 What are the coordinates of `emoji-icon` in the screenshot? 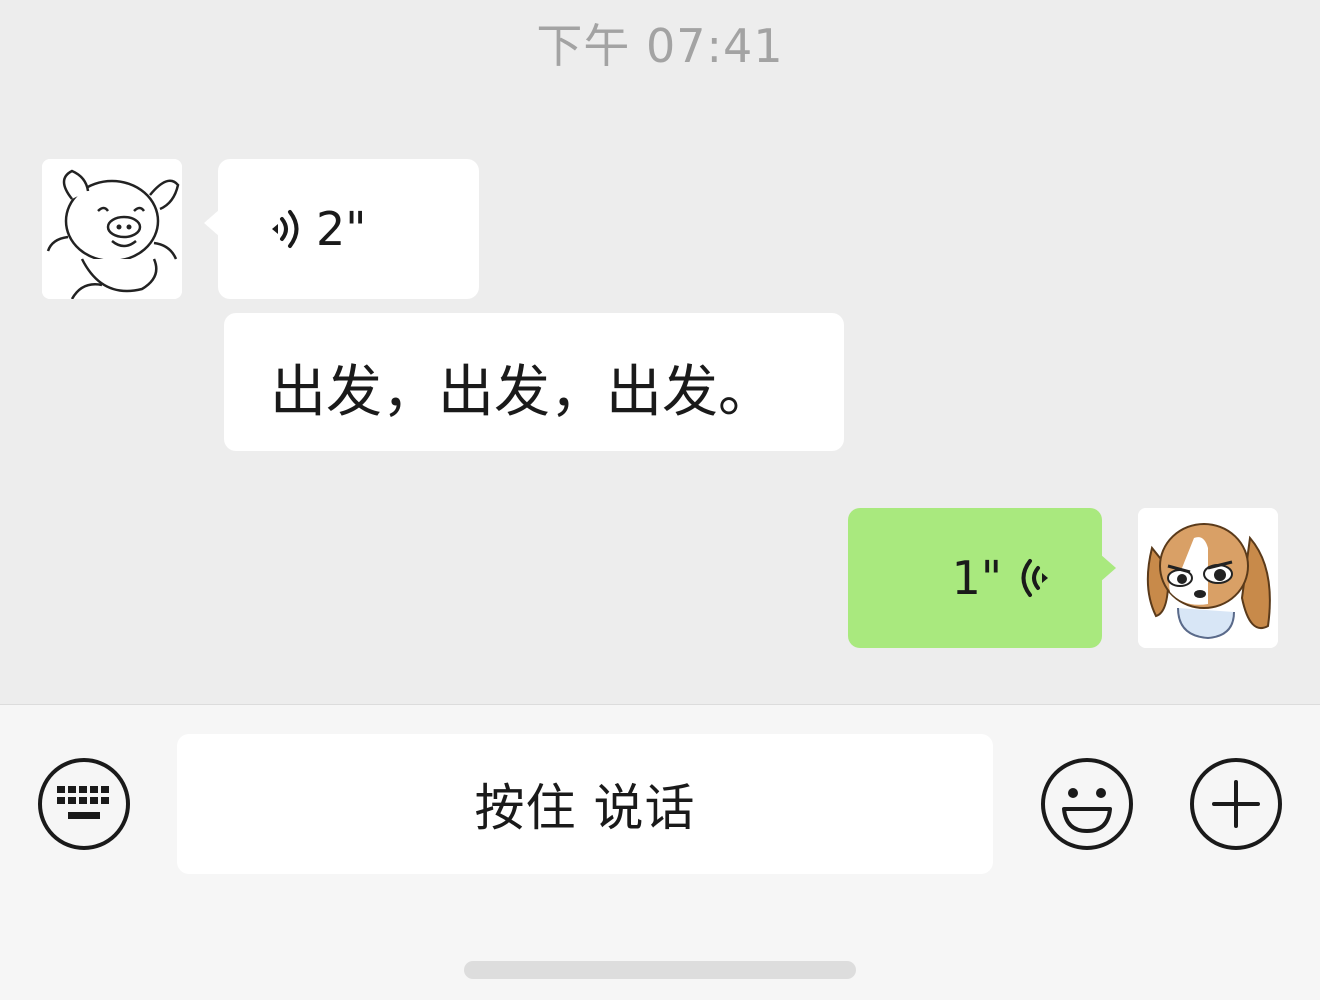 It's located at (1087, 804).